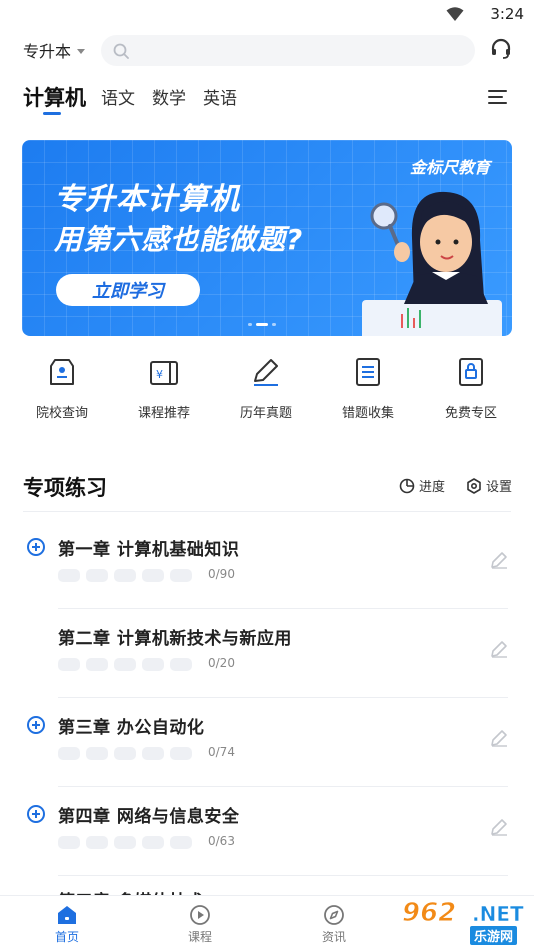 The width and height of the screenshot is (534, 949). Describe the element at coordinates (334, 915) in the screenshot. I see `compass-icon` at that location.